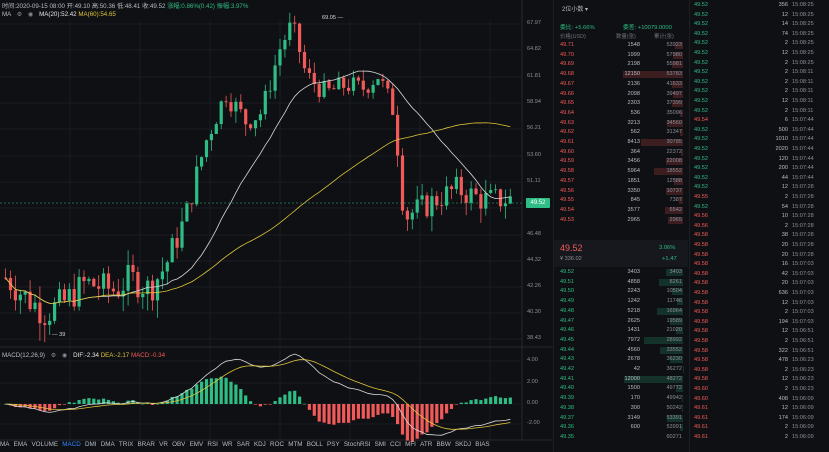 Image resolution: width=829 pixels, height=452 pixels. I want to click on trade-time: 15:08:25, so click(803, 5).